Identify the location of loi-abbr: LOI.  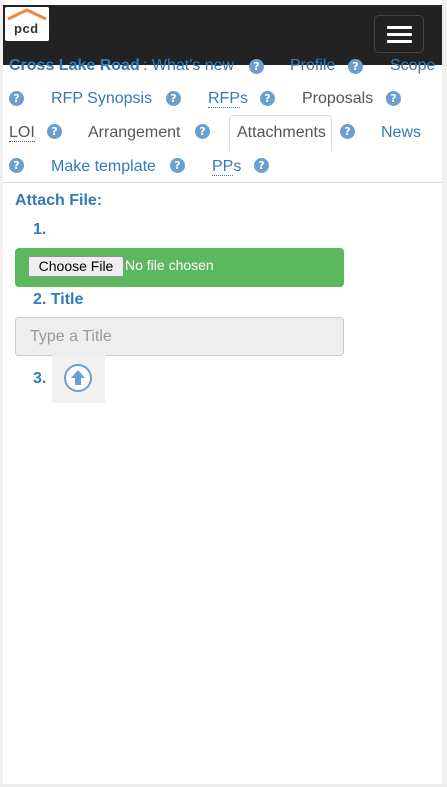
(22, 133).